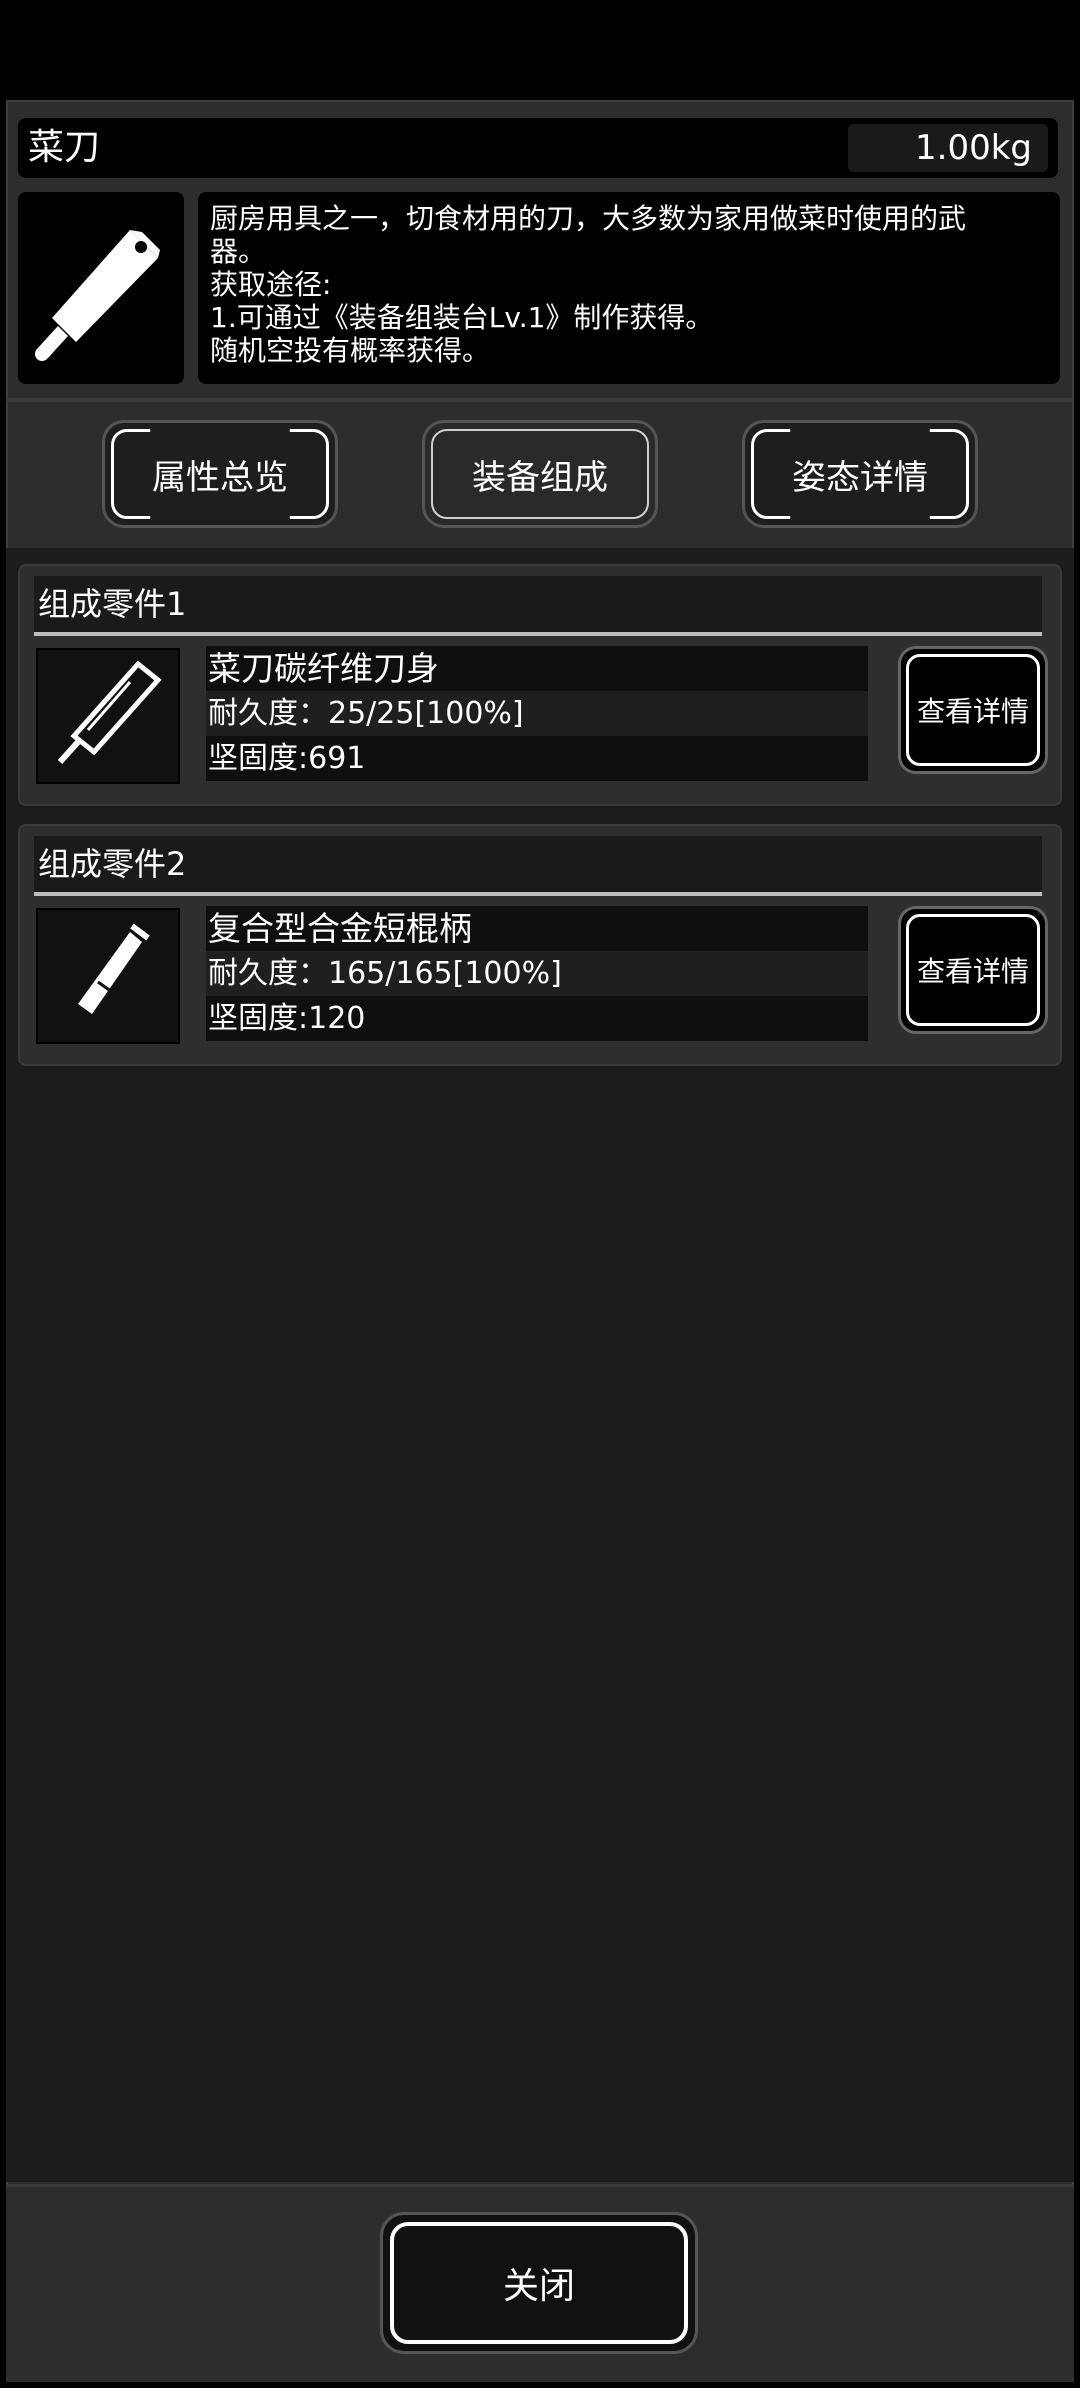 The image size is (1080, 2388). Describe the element at coordinates (220, 474) in the screenshot. I see `tab-attribute-overview: 属性总览` at that location.